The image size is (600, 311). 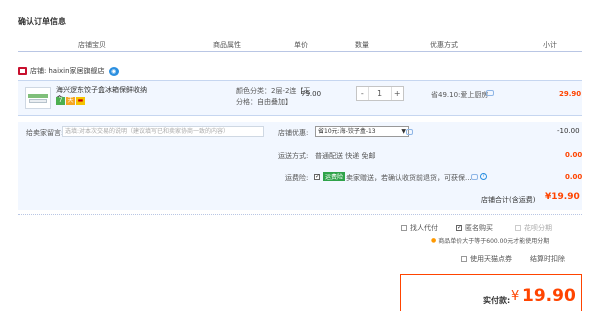 What do you see at coordinates (80, 101) in the screenshot?
I see `badge-card: ▬` at bounding box center [80, 101].